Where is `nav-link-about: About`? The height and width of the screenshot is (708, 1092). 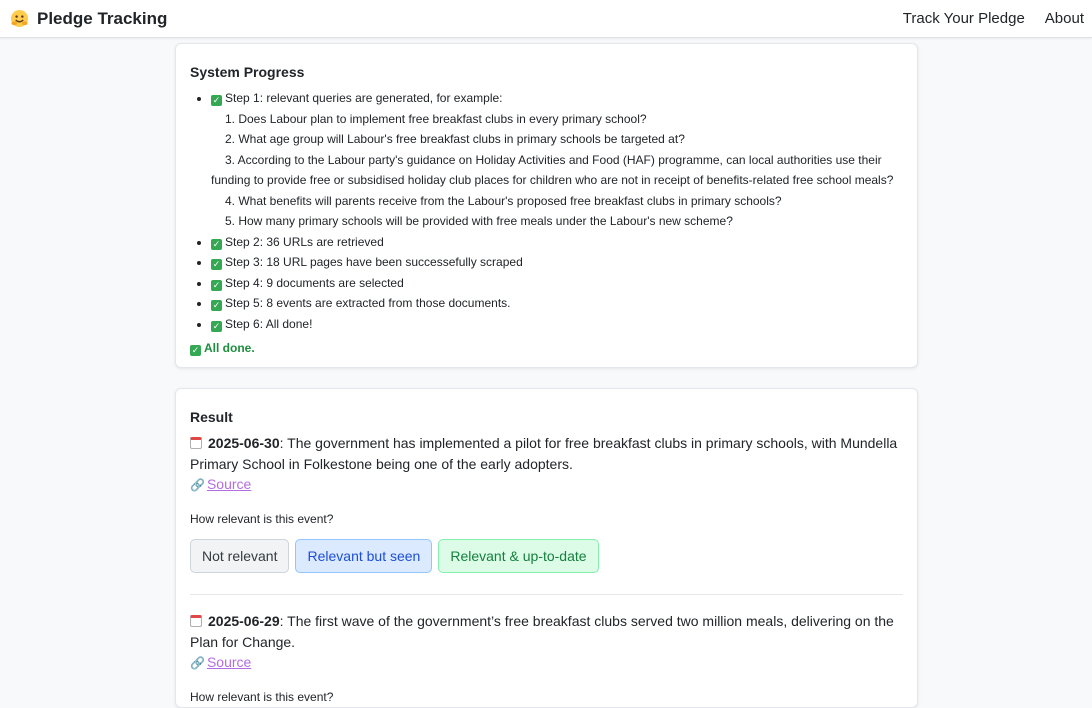
nav-link-about: About is located at coordinates (1064, 18).